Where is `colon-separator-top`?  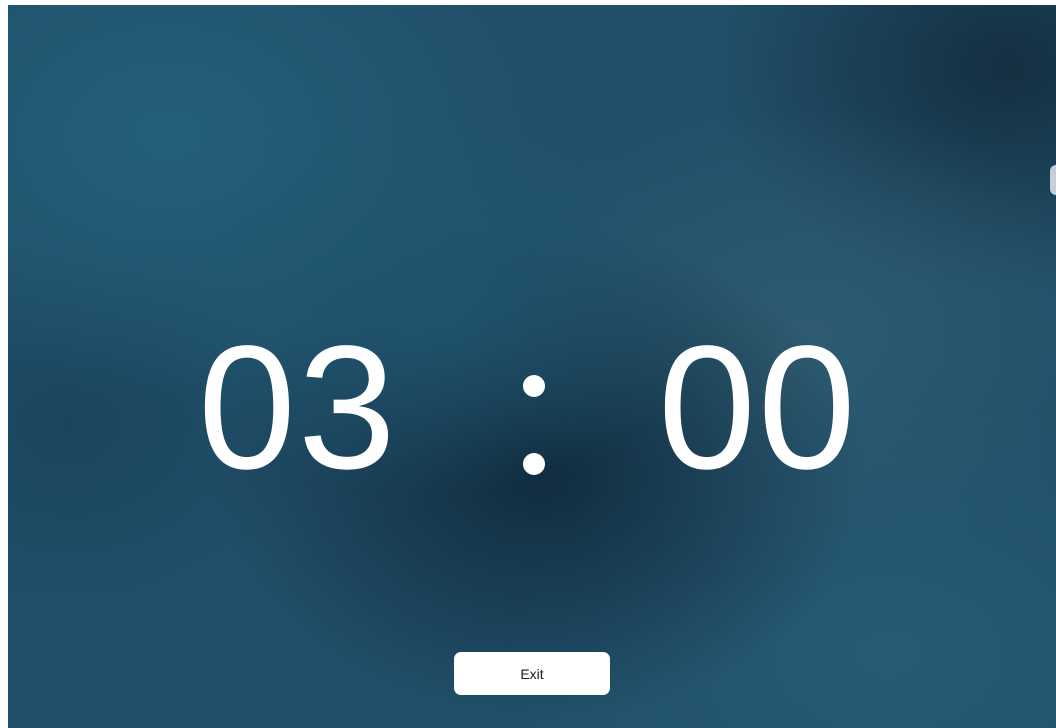
colon-separator-top is located at coordinates (534, 386).